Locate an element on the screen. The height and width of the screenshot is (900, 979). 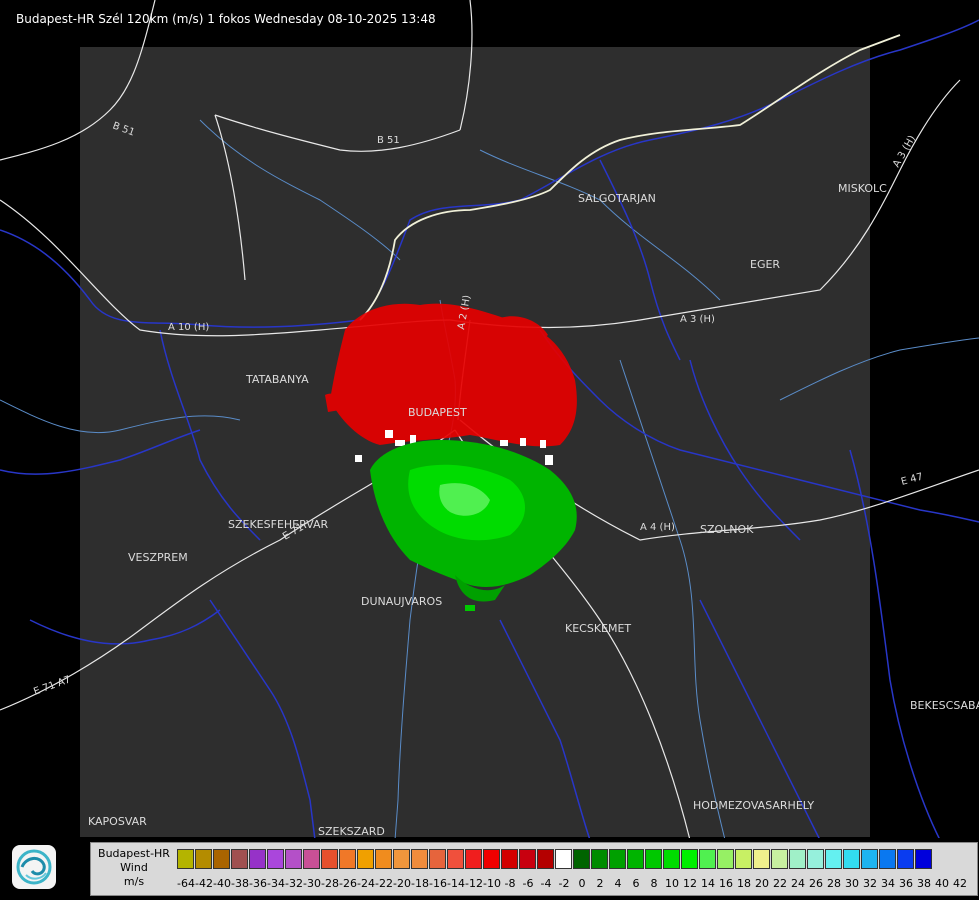
place-eger: EGER is located at coordinates (765, 264).